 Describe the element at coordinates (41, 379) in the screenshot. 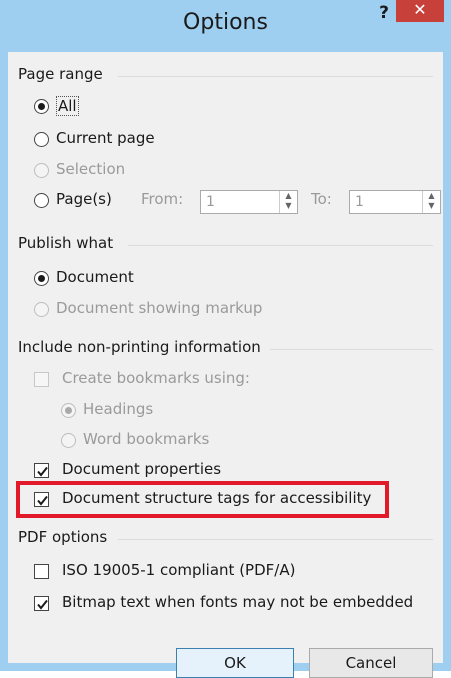

I see `create-bookmarks-checkbox` at that location.